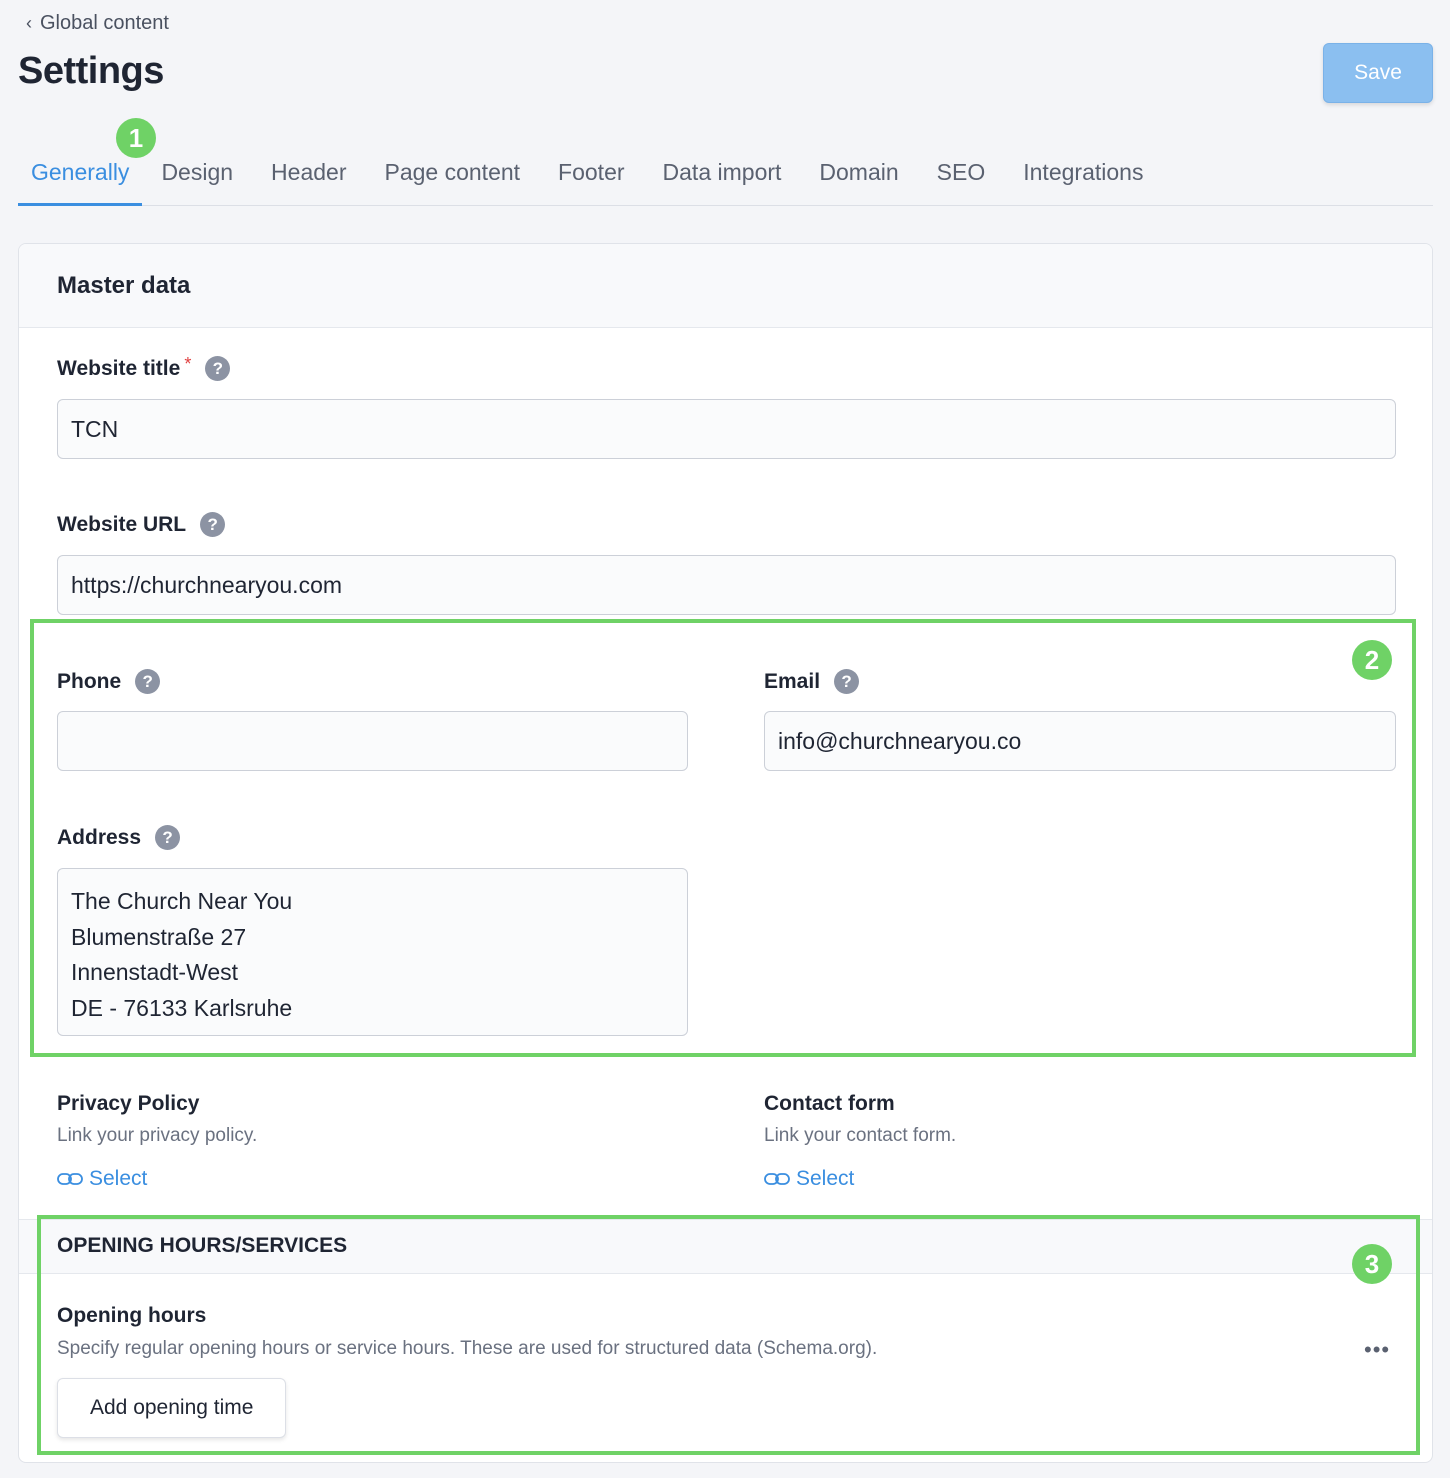  Describe the element at coordinates (726, 429) in the screenshot. I see `website-title-input` at that location.